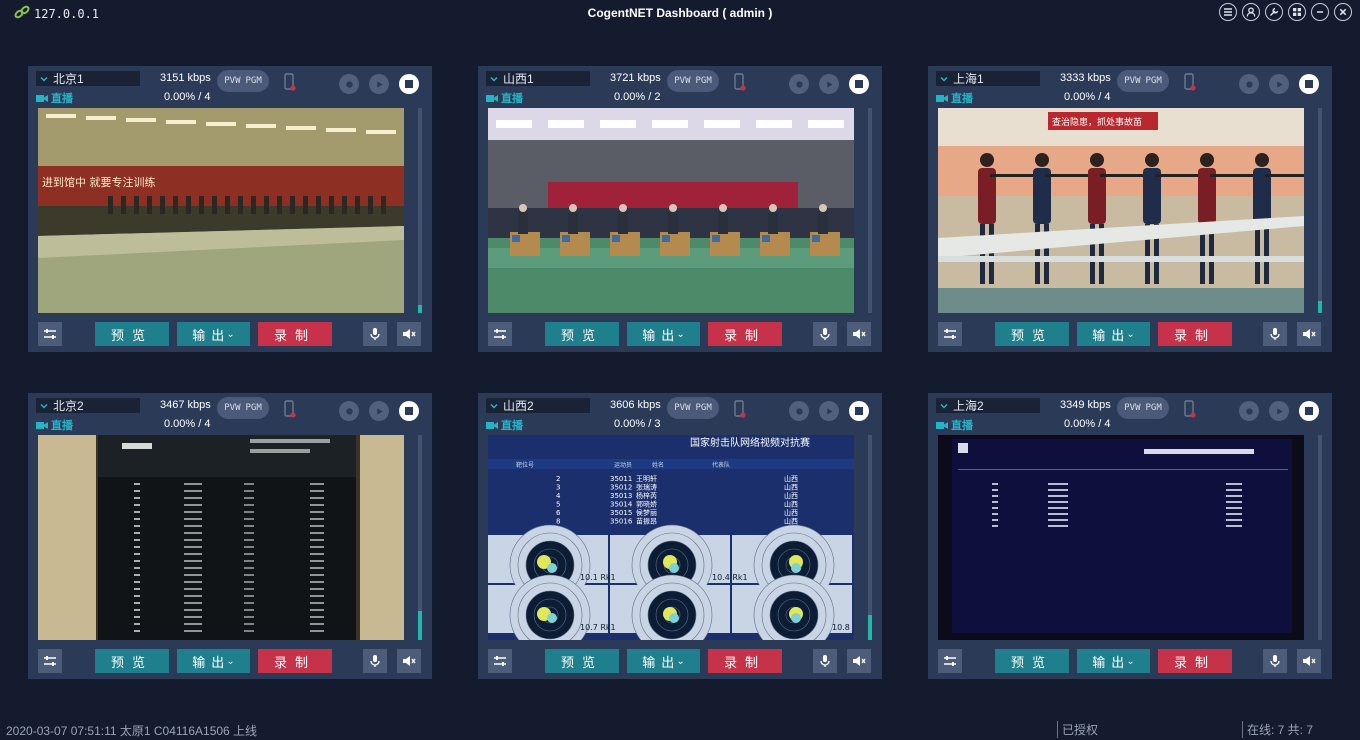  I want to click on grid-icon, so click(1297, 12).